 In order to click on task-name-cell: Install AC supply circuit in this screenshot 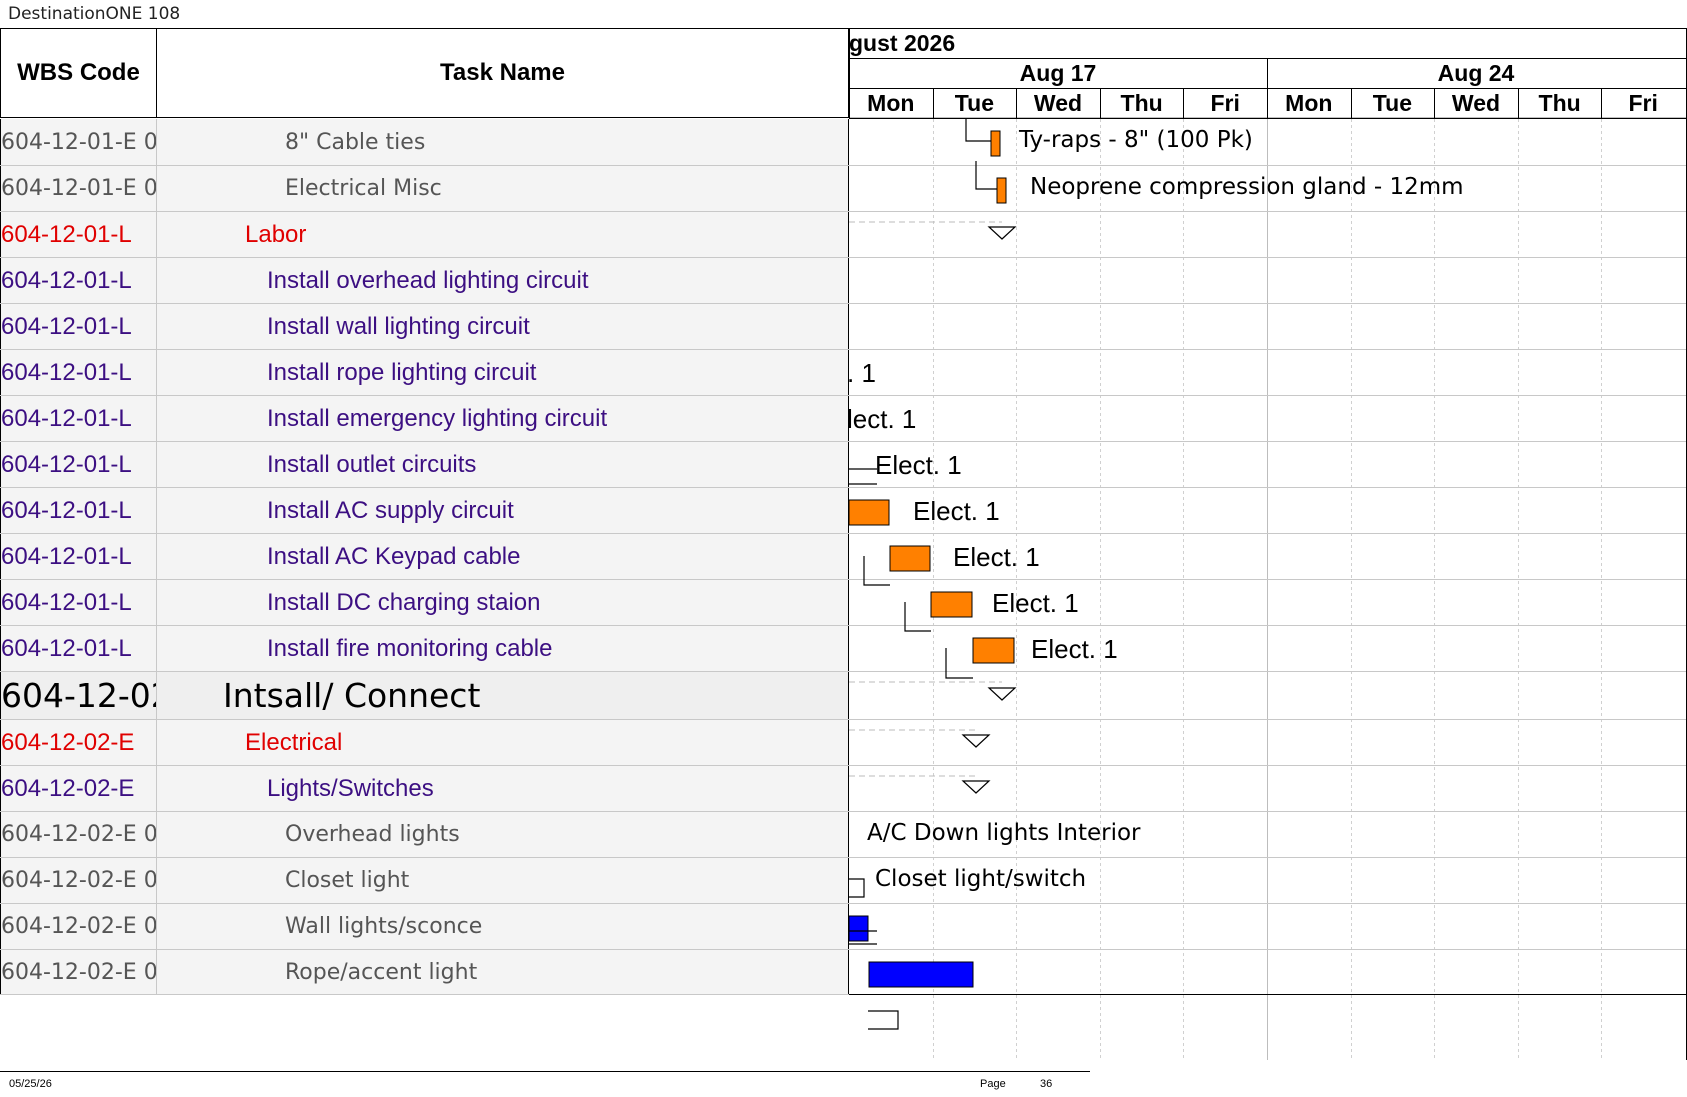, I will do `click(503, 510)`.